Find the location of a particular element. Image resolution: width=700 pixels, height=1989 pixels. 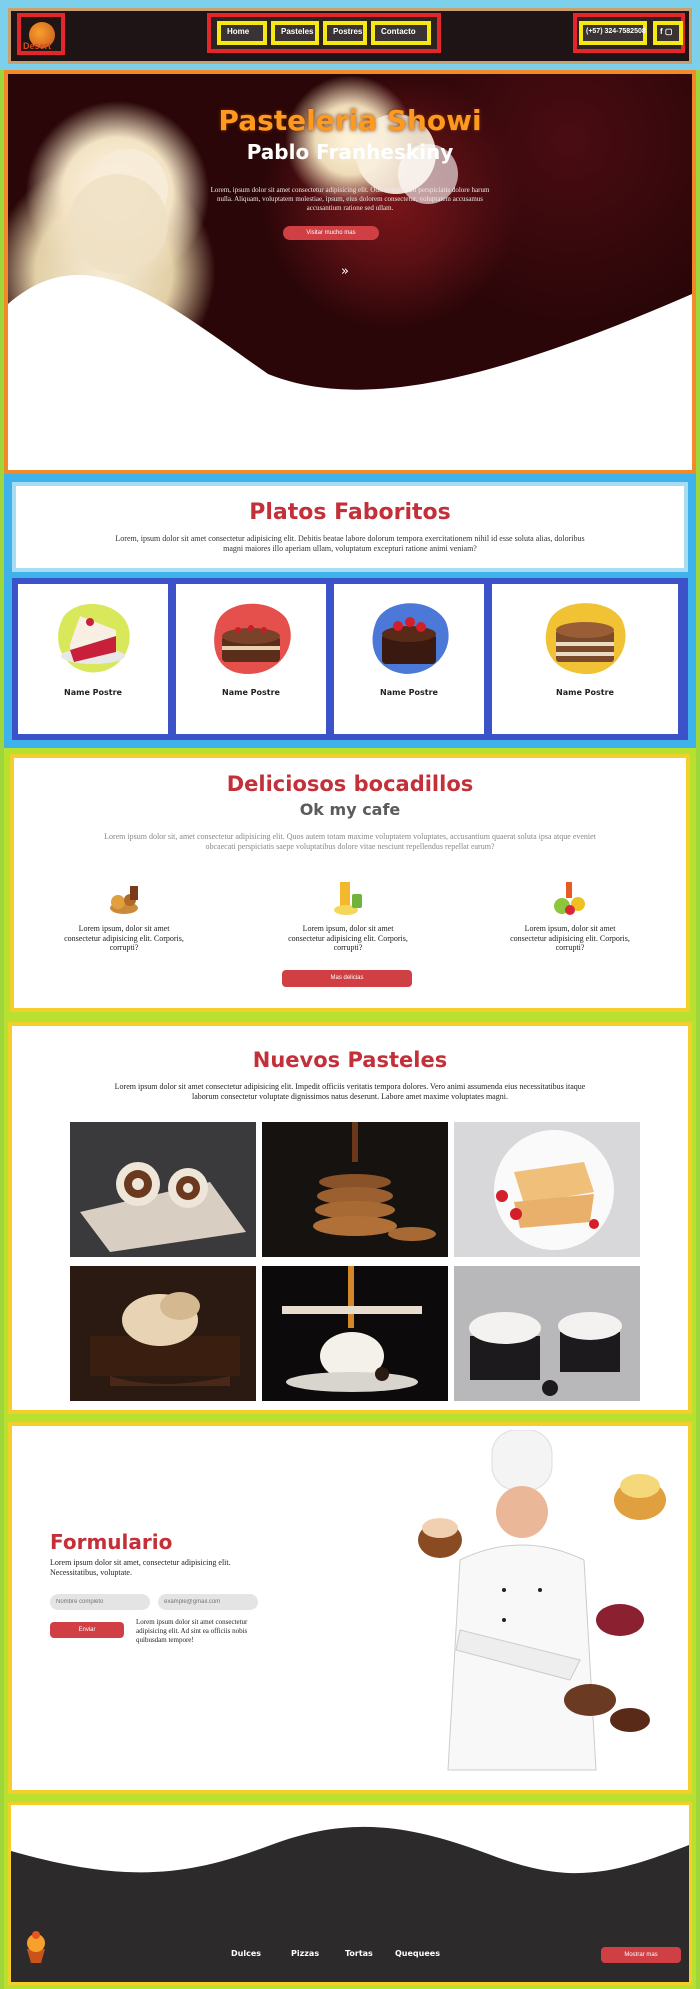

nav-links: Home Pasteles Postres Contacto is located at coordinates (324, 33).